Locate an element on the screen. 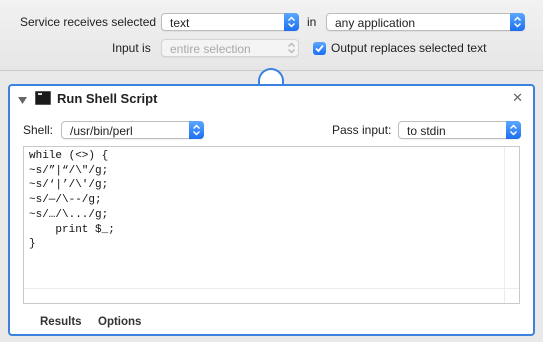  shell-label: Shell: is located at coordinates (38, 130).